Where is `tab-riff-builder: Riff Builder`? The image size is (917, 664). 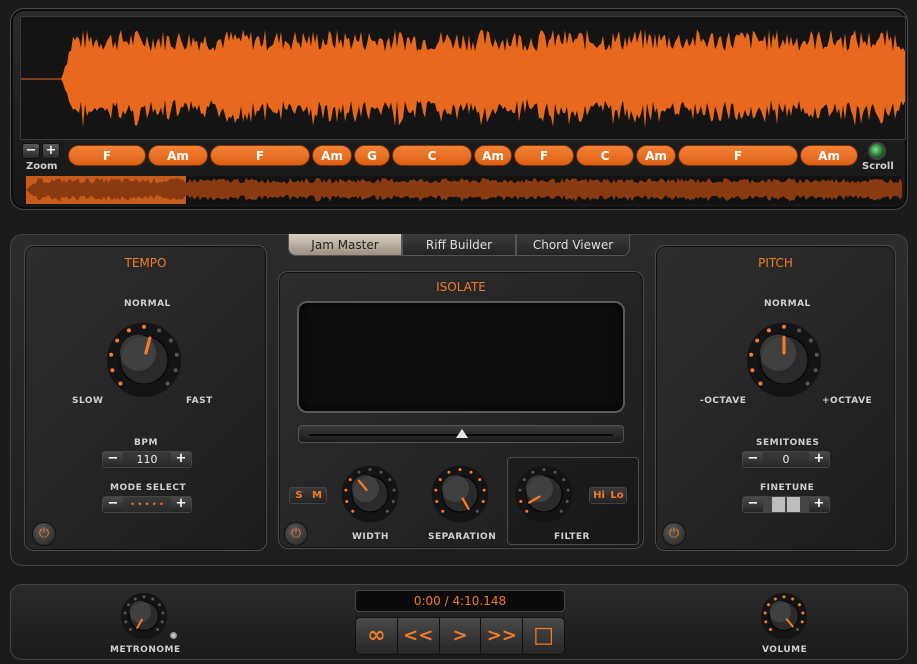
tab-riff-builder: Riff Builder is located at coordinates (459, 245).